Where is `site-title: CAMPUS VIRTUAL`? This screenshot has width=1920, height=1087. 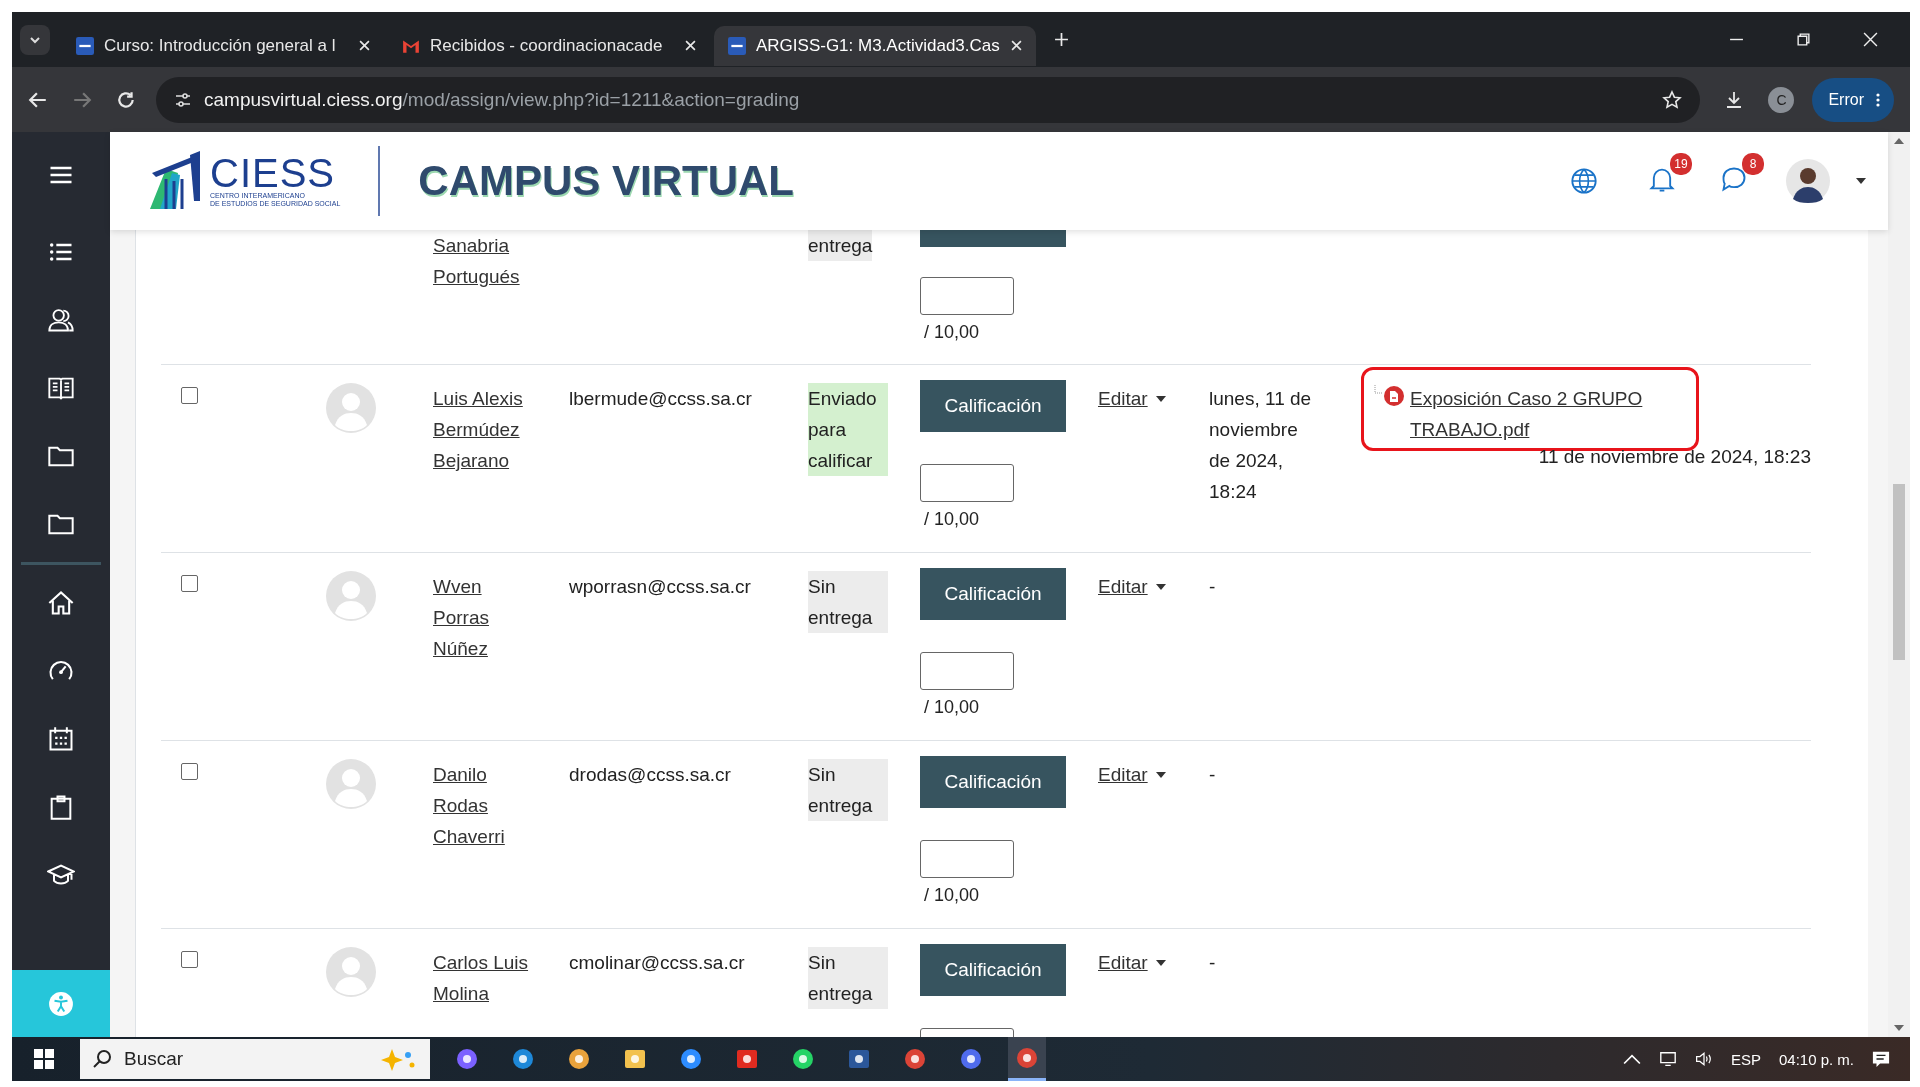
site-title: CAMPUS VIRTUAL is located at coordinates (606, 181).